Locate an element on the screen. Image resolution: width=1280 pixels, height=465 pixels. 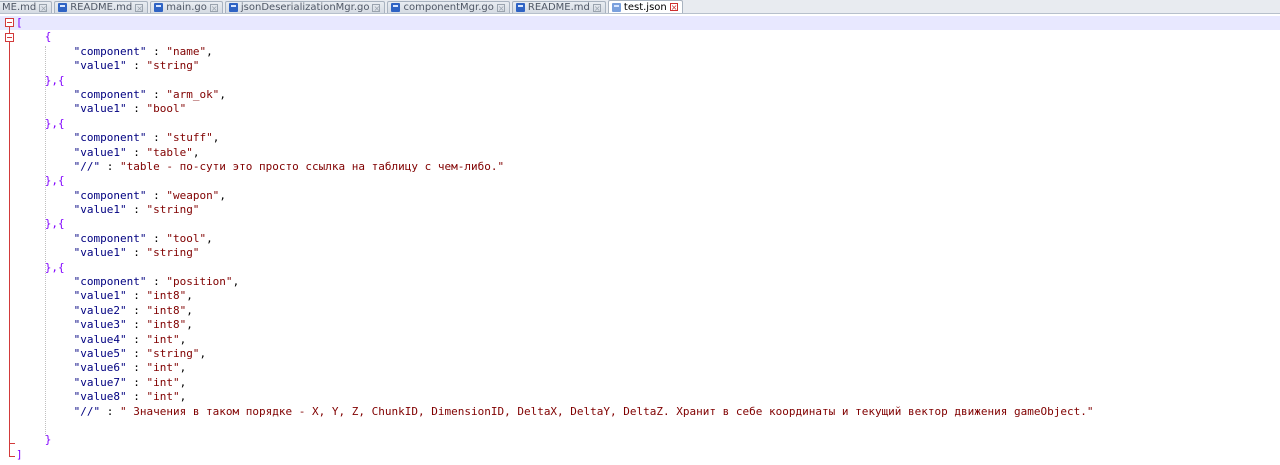
tab-2: README.md × is located at coordinates (101, 7).